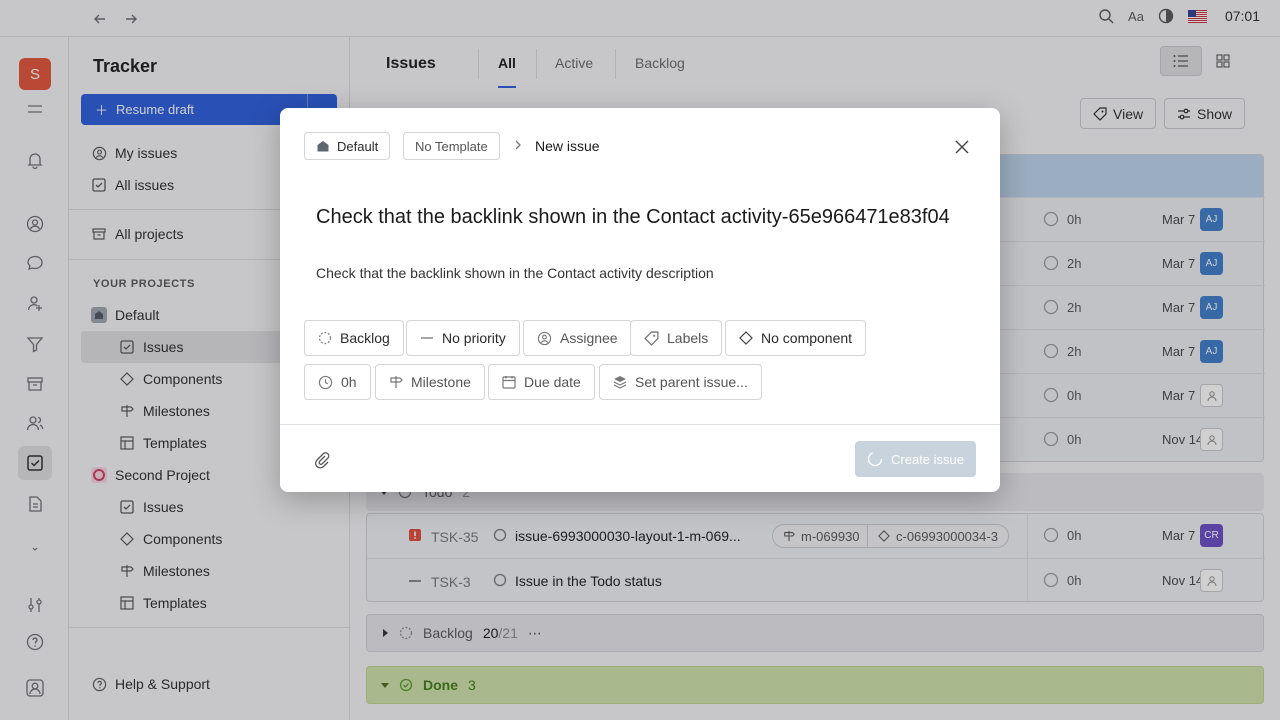 The height and width of the screenshot is (720, 1280). Describe the element at coordinates (349, 382) in the screenshot. I see `estimation-label: 0h` at that location.